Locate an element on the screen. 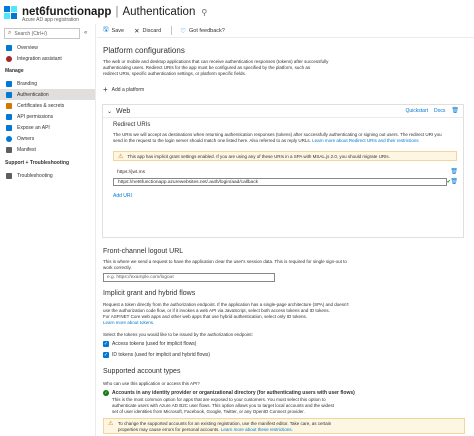 This screenshot has height=436, width=474. redirect-uri-value: https://jwt.ms is located at coordinates (131, 172).